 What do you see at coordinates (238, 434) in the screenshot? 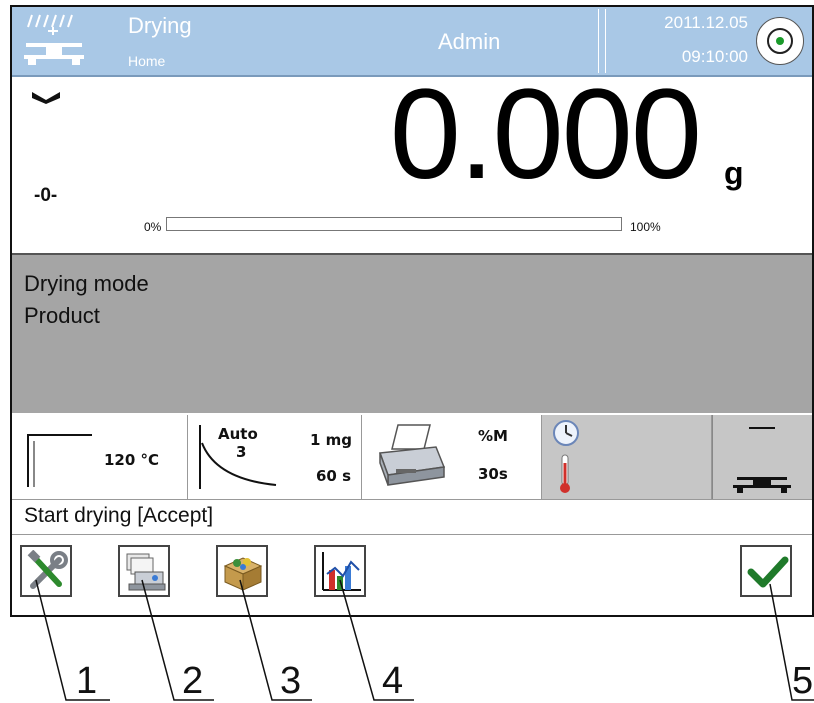
I see `finish-mode-label: Auto` at bounding box center [238, 434].